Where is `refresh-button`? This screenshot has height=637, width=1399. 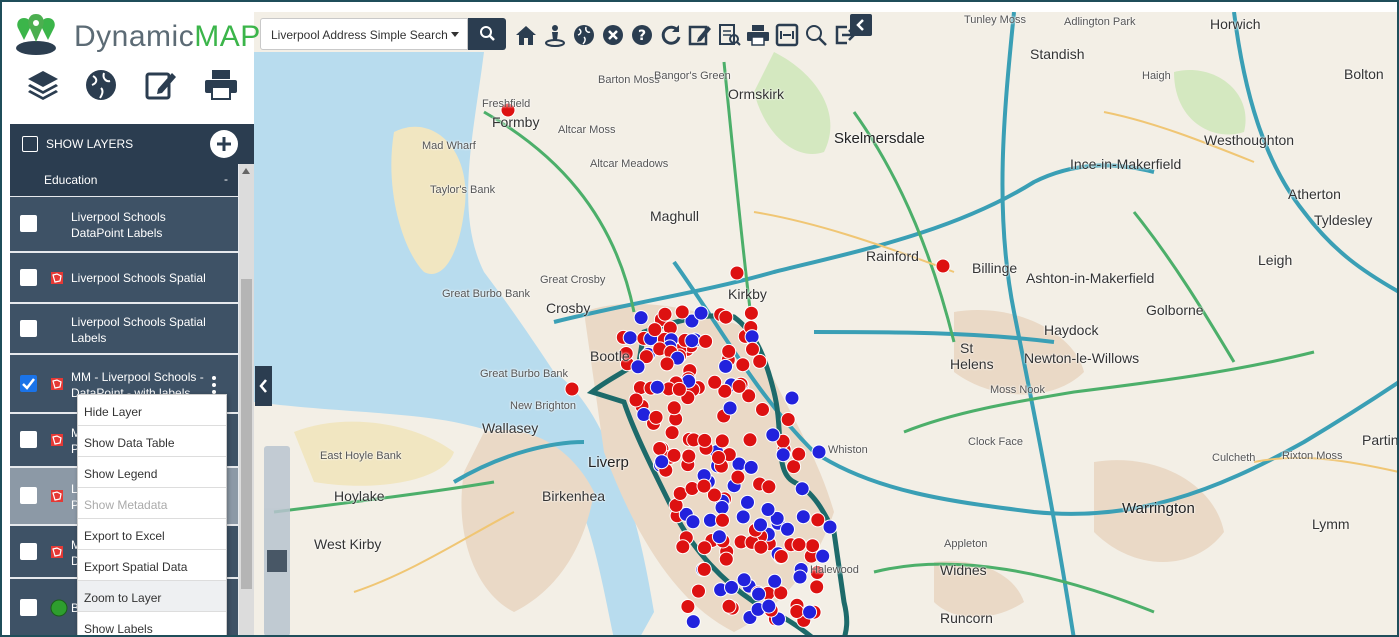
refresh-button is located at coordinates (671, 35).